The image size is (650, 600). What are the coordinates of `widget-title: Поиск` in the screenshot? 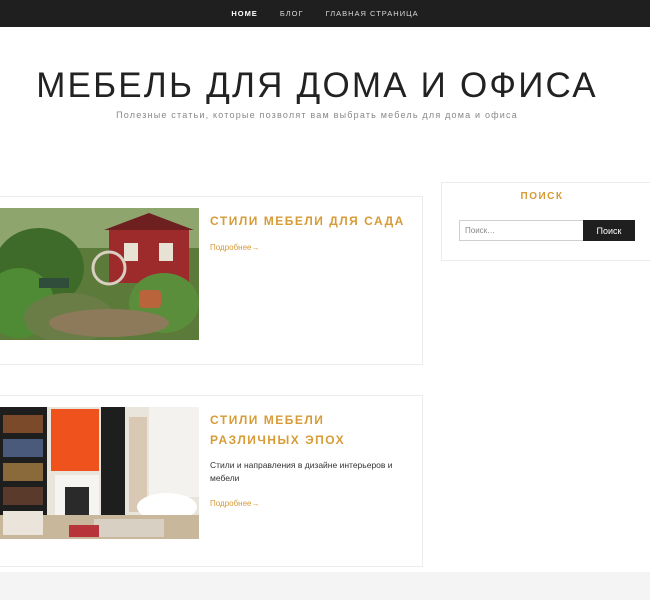 It's located at (542, 196).